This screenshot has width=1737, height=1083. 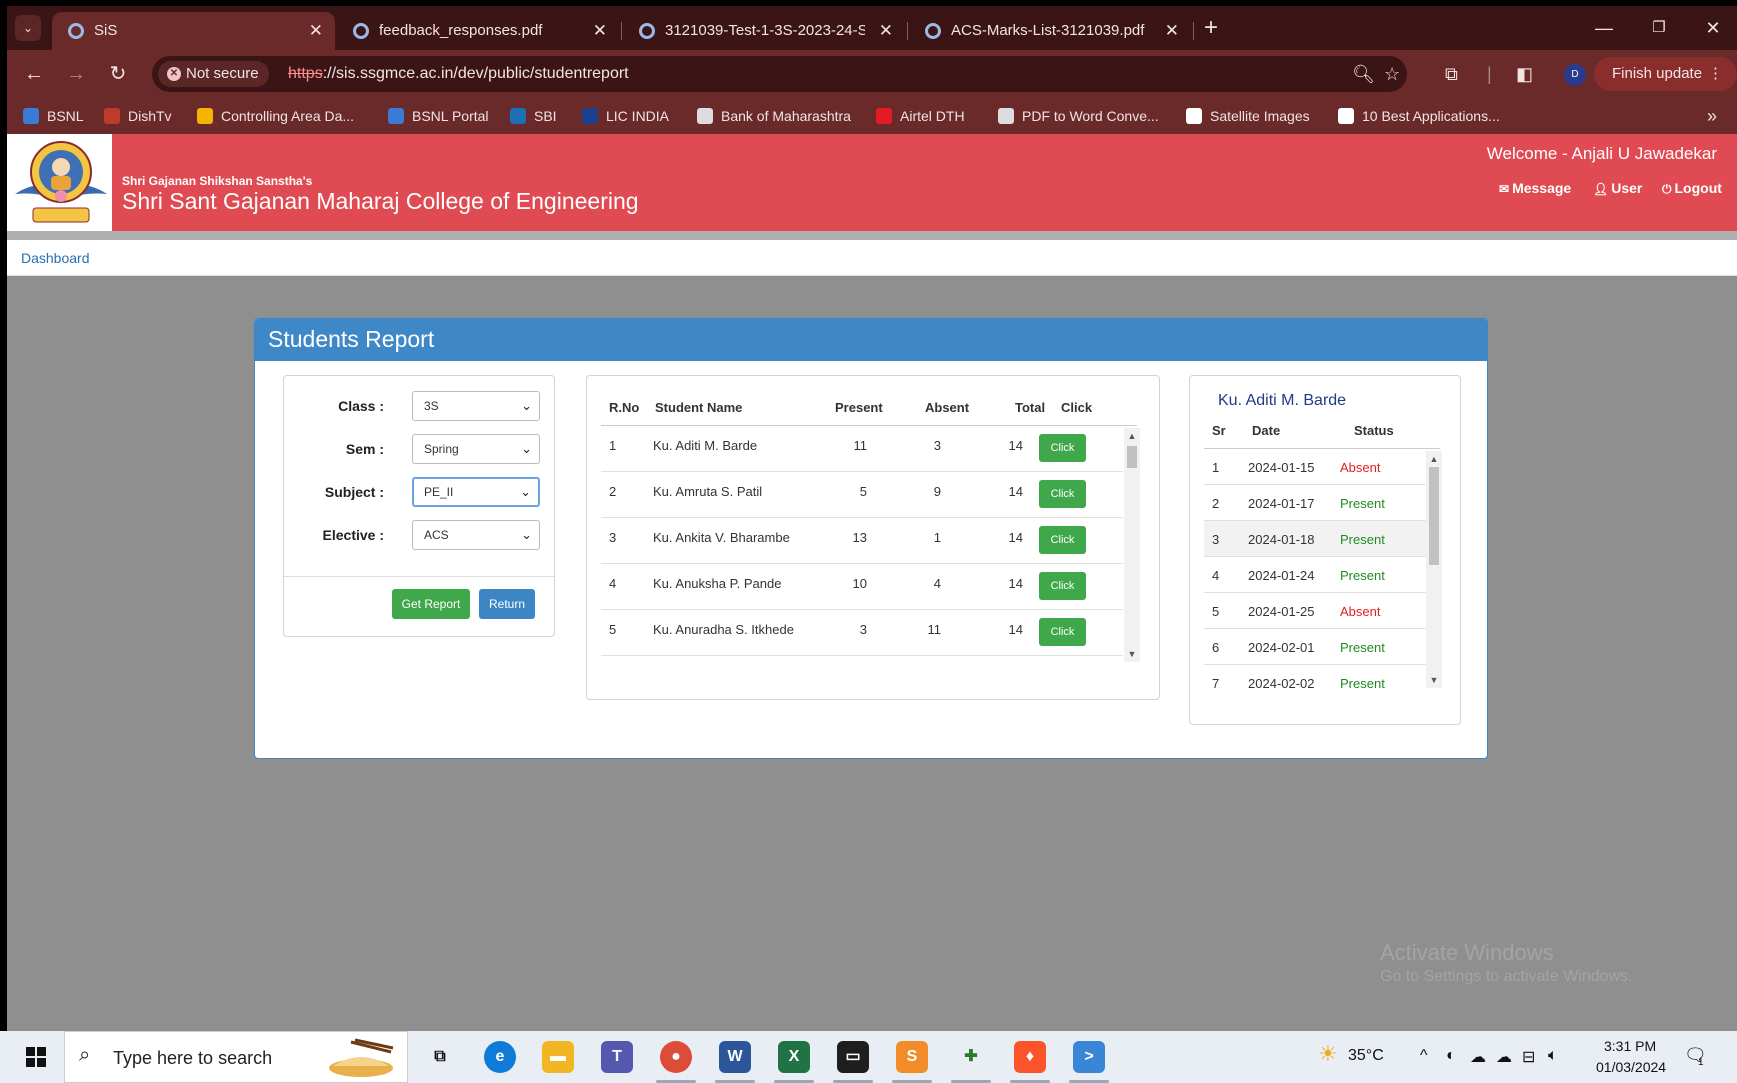 I want to click on profile-avatar: D, so click(x=1575, y=75).